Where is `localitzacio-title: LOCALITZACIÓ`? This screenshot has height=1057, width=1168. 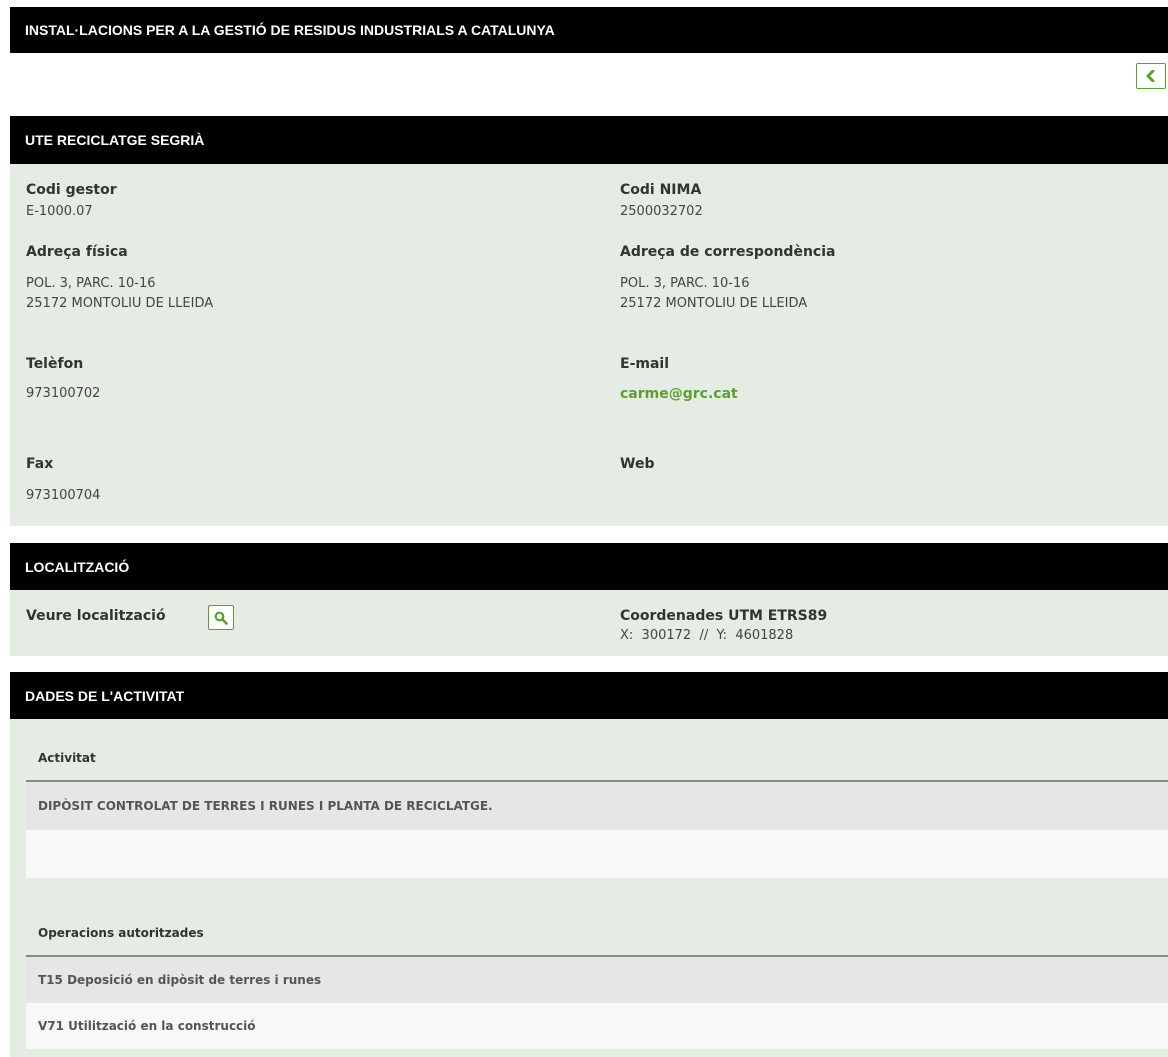
localitzacio-title: LOCALITZACIÓ is located at coordinates (77, 566).